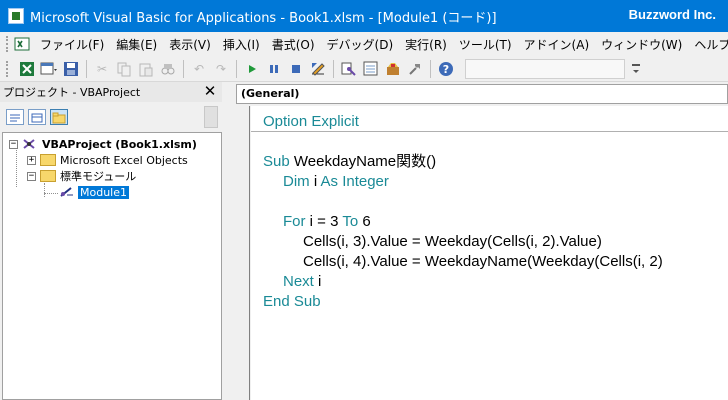 This screenshot has width=728, height=400. I want to click on code-window-header: (General), so click(479, 94).